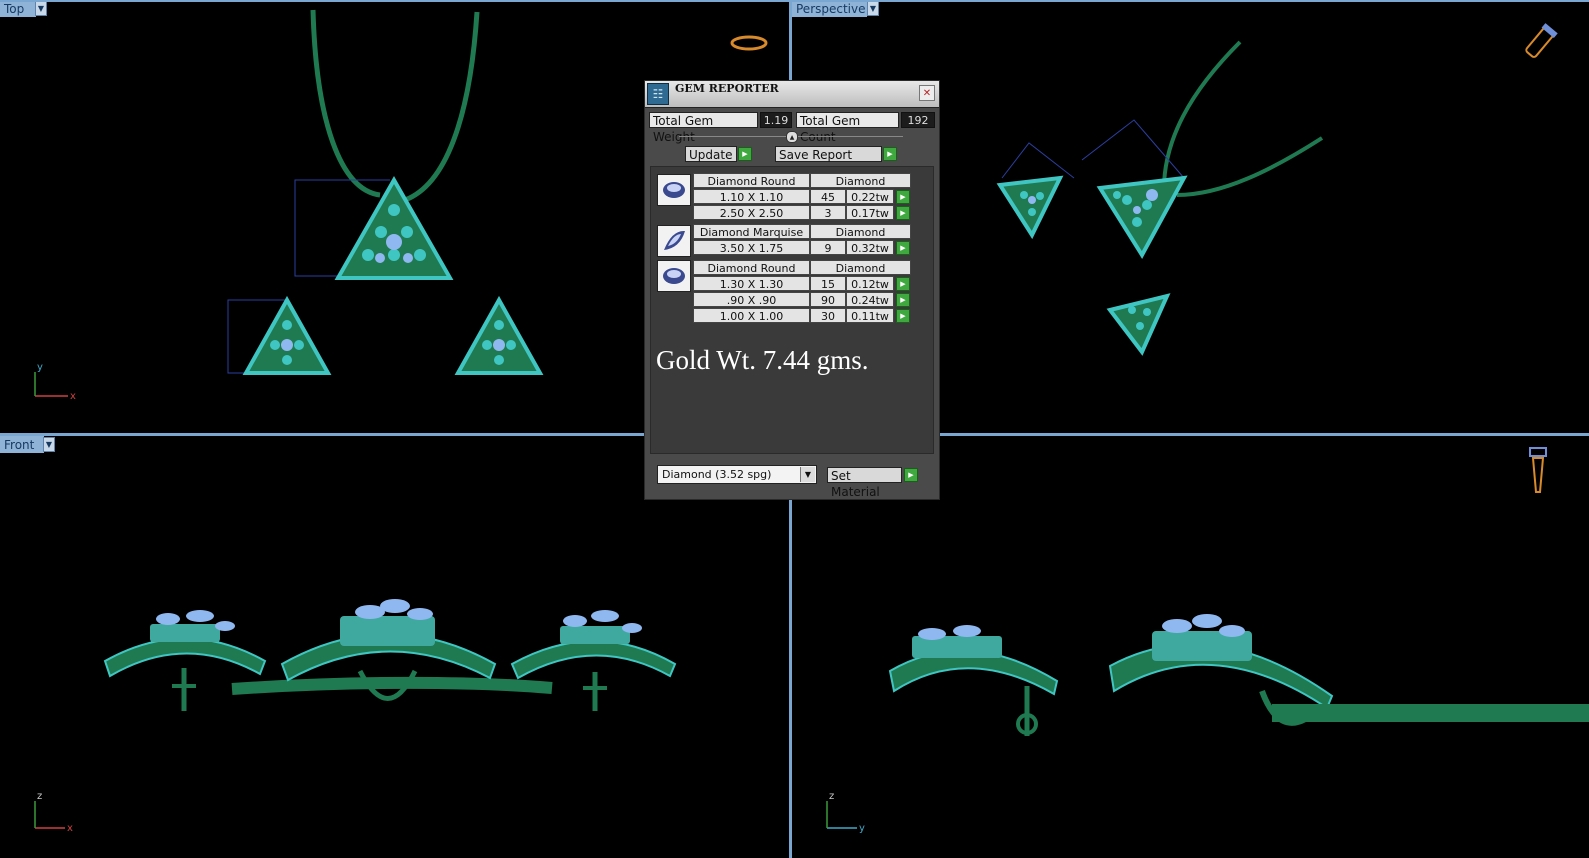 This screenshot has width=1589, height=858. I want to click on gem-size: 1.30 X 1.30, so click(751, 283).